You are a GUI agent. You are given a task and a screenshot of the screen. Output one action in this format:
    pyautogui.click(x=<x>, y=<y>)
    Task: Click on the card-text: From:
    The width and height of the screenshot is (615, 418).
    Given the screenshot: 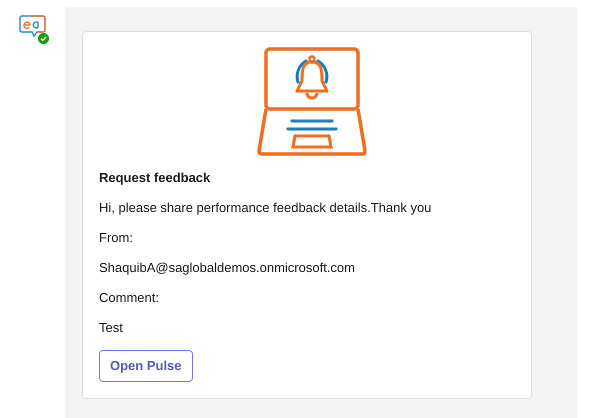 What is the action you would take?
    pyautogui.click(x=116, y=238)
    